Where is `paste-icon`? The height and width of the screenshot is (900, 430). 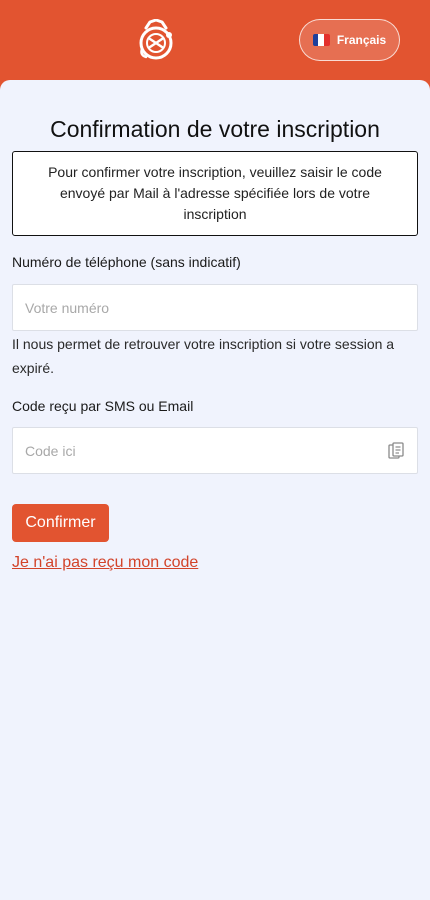 paste-icon is located at coordinates (396, 451).